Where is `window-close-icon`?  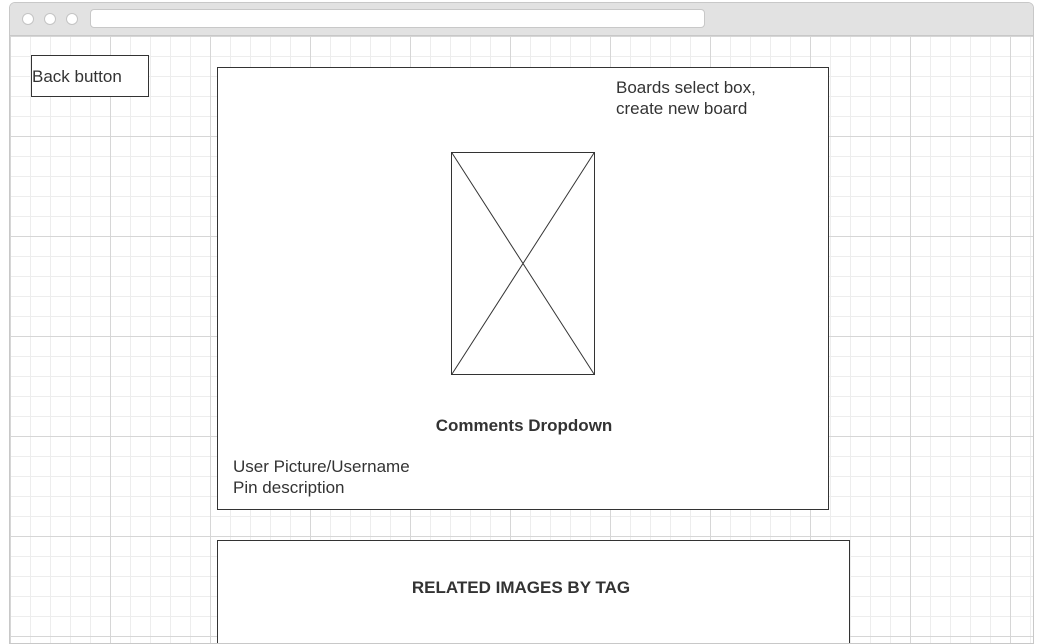 window-close-icon is located at coordinates (28, 19).